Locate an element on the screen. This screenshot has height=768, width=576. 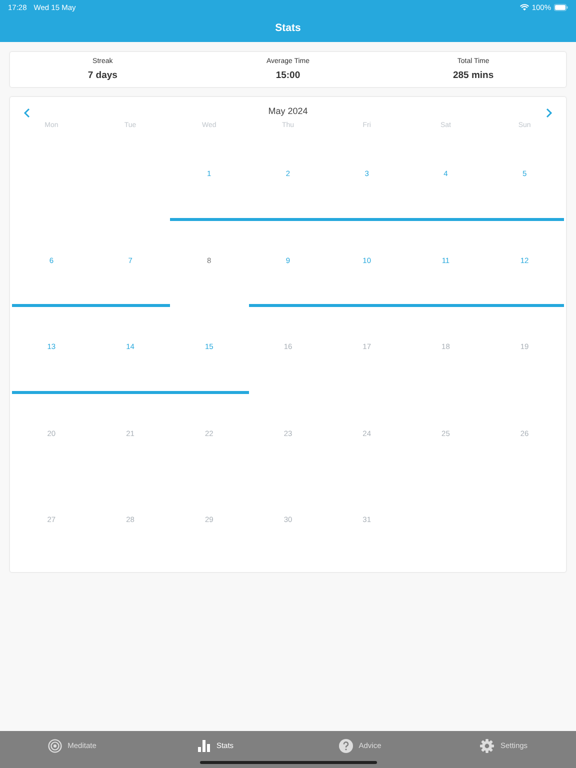
stat-value: 7 days is located at coordinates (103, 75).